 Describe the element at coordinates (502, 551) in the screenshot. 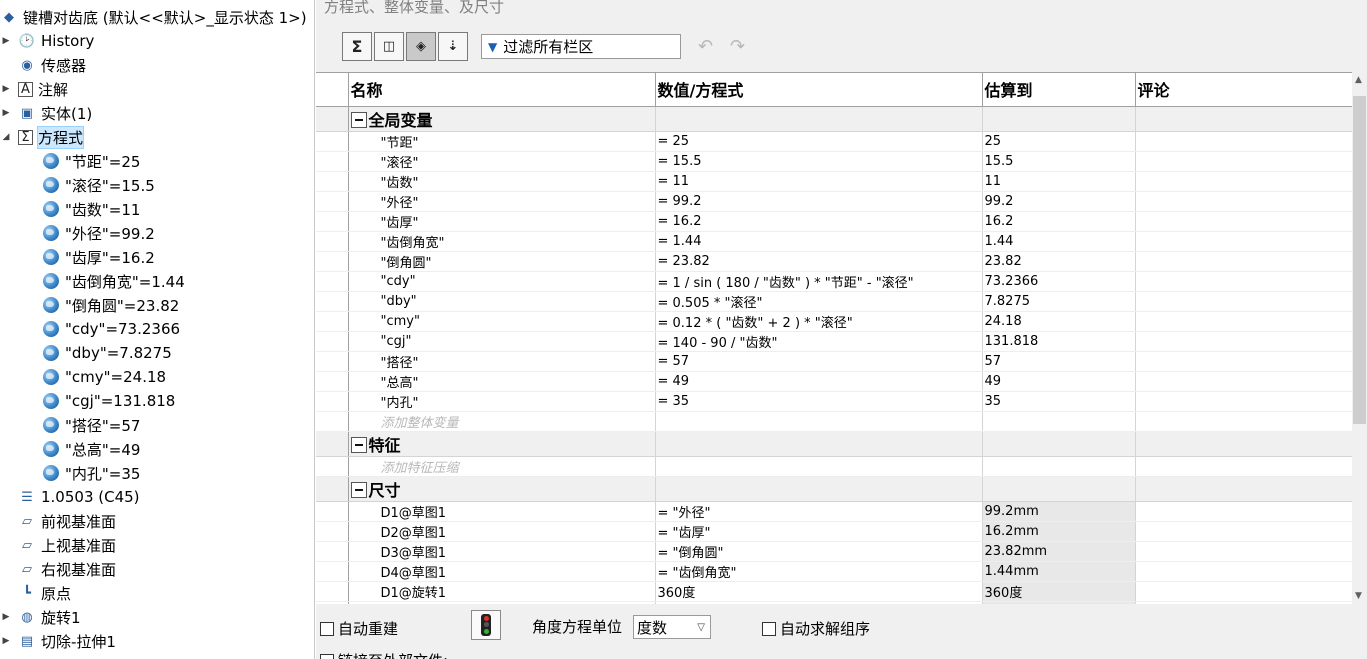

I see `name-cell: D3@草图1` at that location.